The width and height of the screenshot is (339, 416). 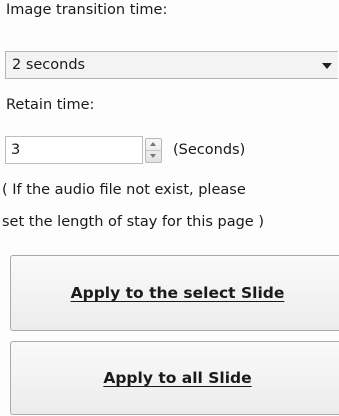 What do you see at coordinates (87, 10) in the screenshot?
I see `transition-time-label: Image transition time:` at bounding box center [87, 10].